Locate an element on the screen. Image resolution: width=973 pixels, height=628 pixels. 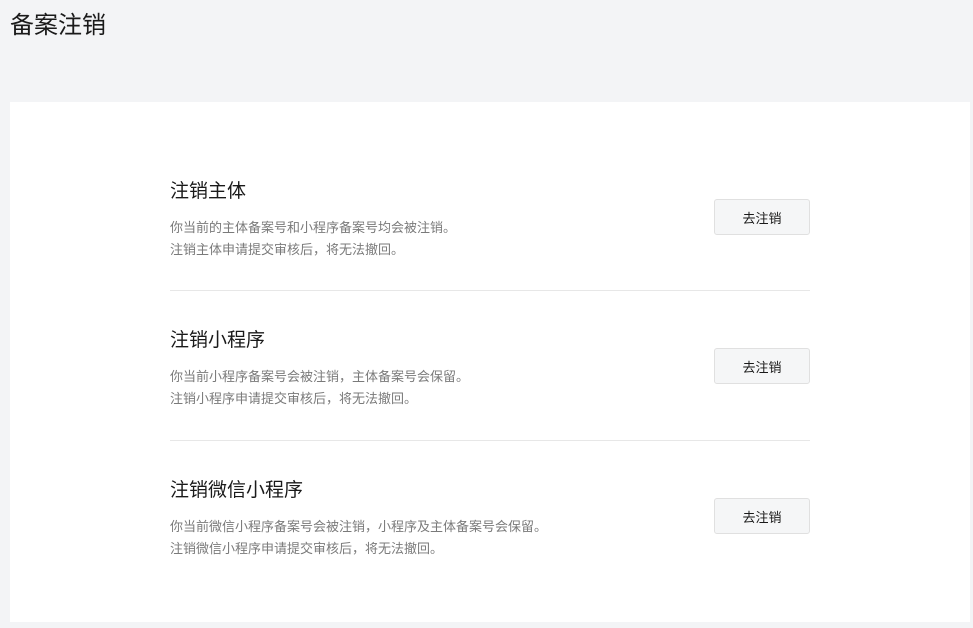
description-line: 你当前的主体备案号和小程序备案号均会被注销。 is located at coordinates (313, 228).